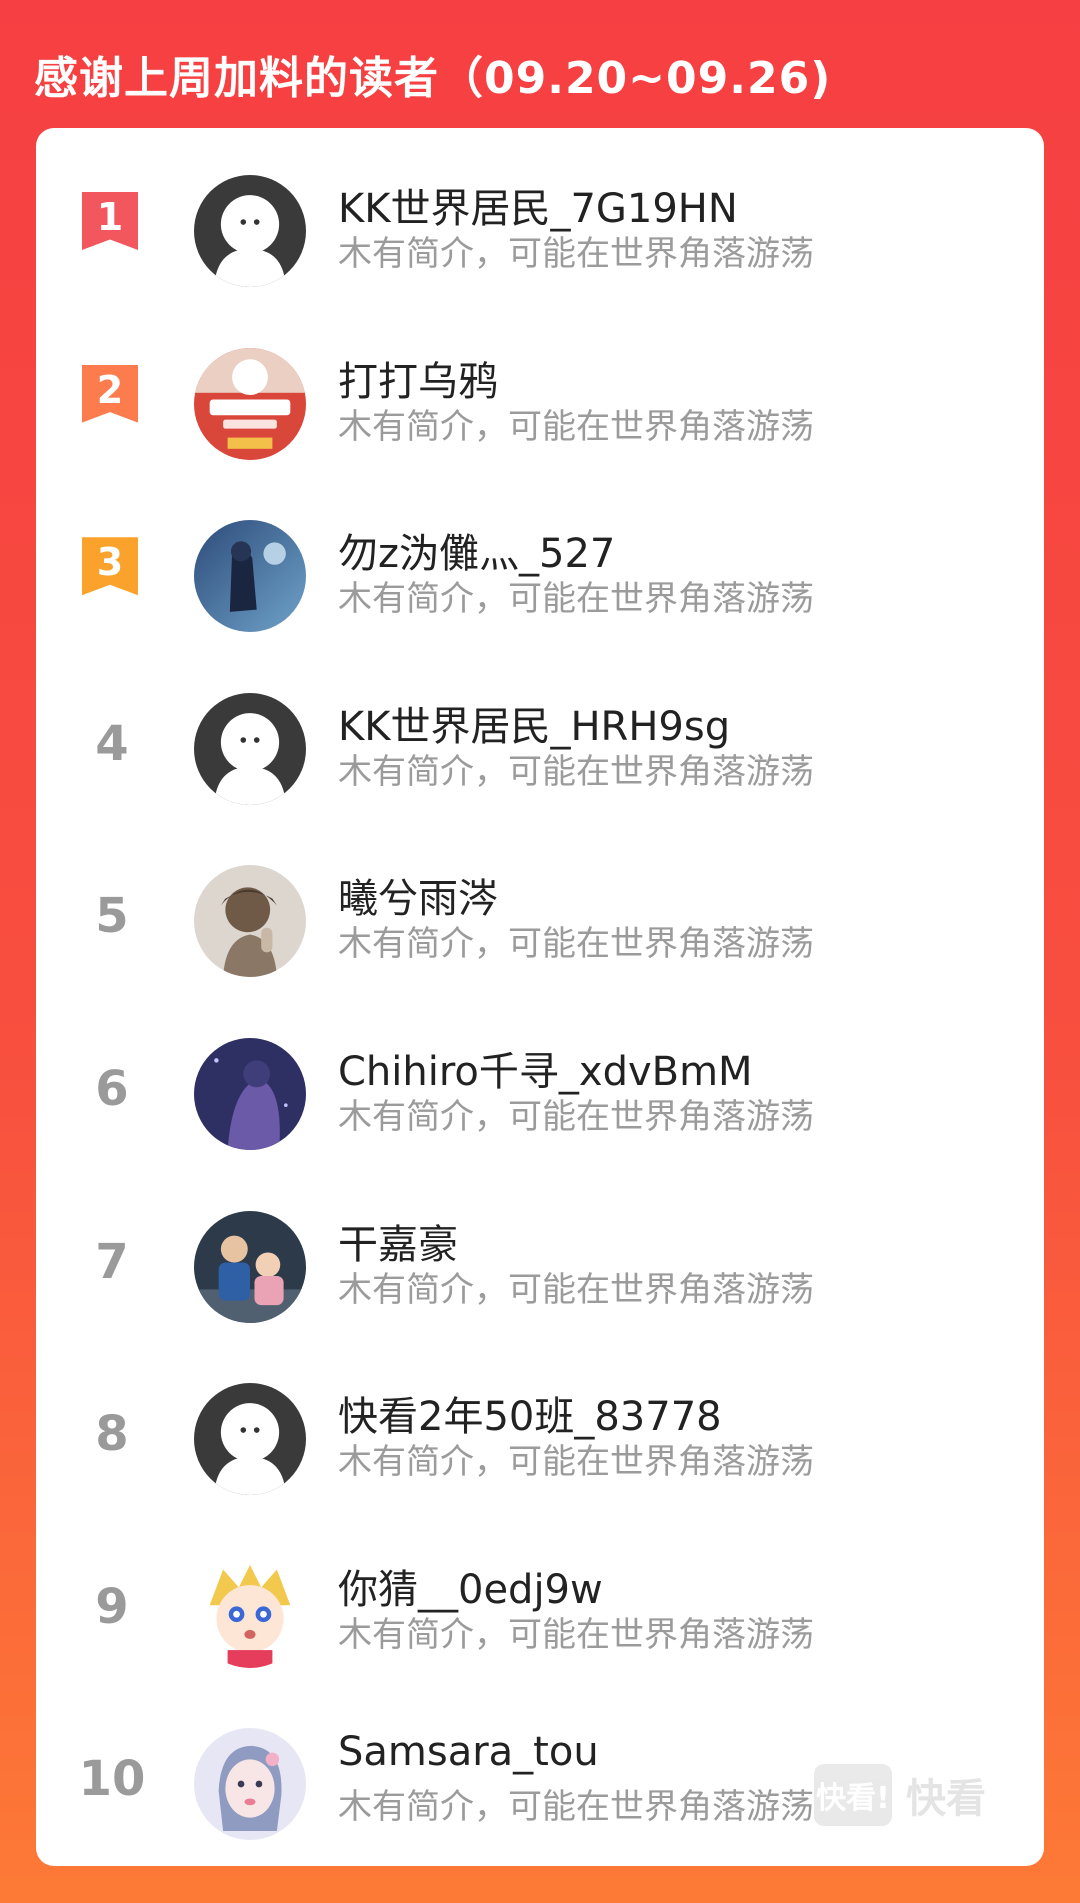  I want to click on watermark-text: 快看, so click(946, 1799).